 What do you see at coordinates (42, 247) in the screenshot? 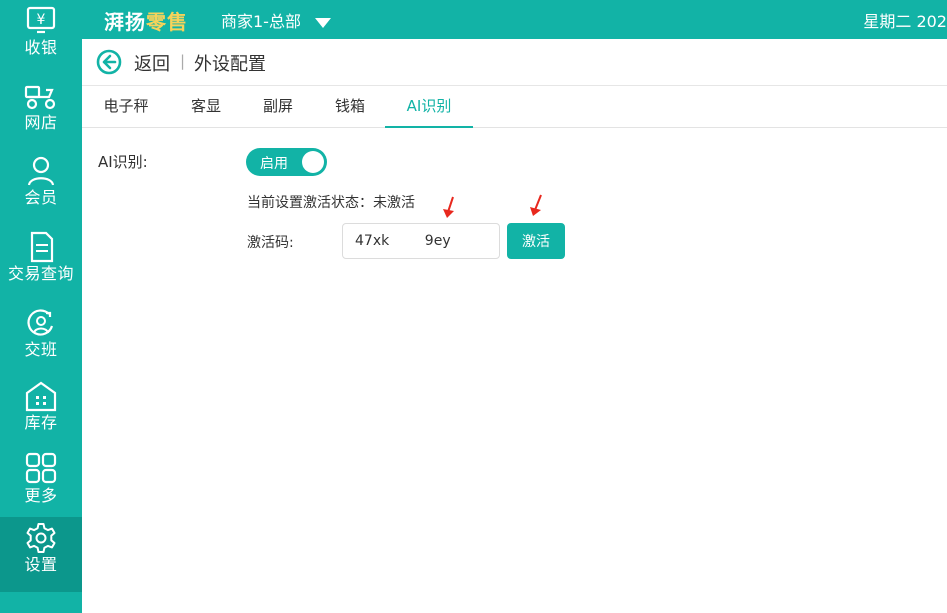
I see `document-icon` at bounding box center [42, 247].